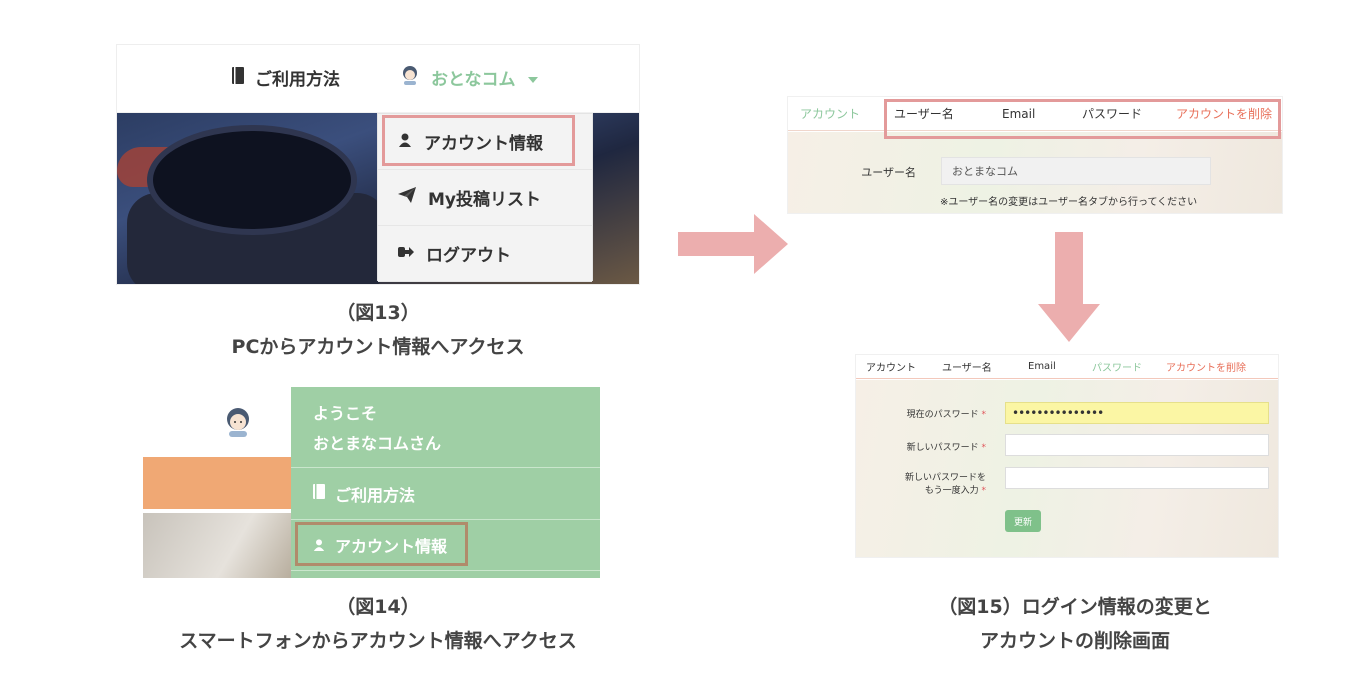 This screenshot has width=1366, height=678. Describe the element at coordinates (1137, 445) in the screenshot. I see `new-password-field` at that location.